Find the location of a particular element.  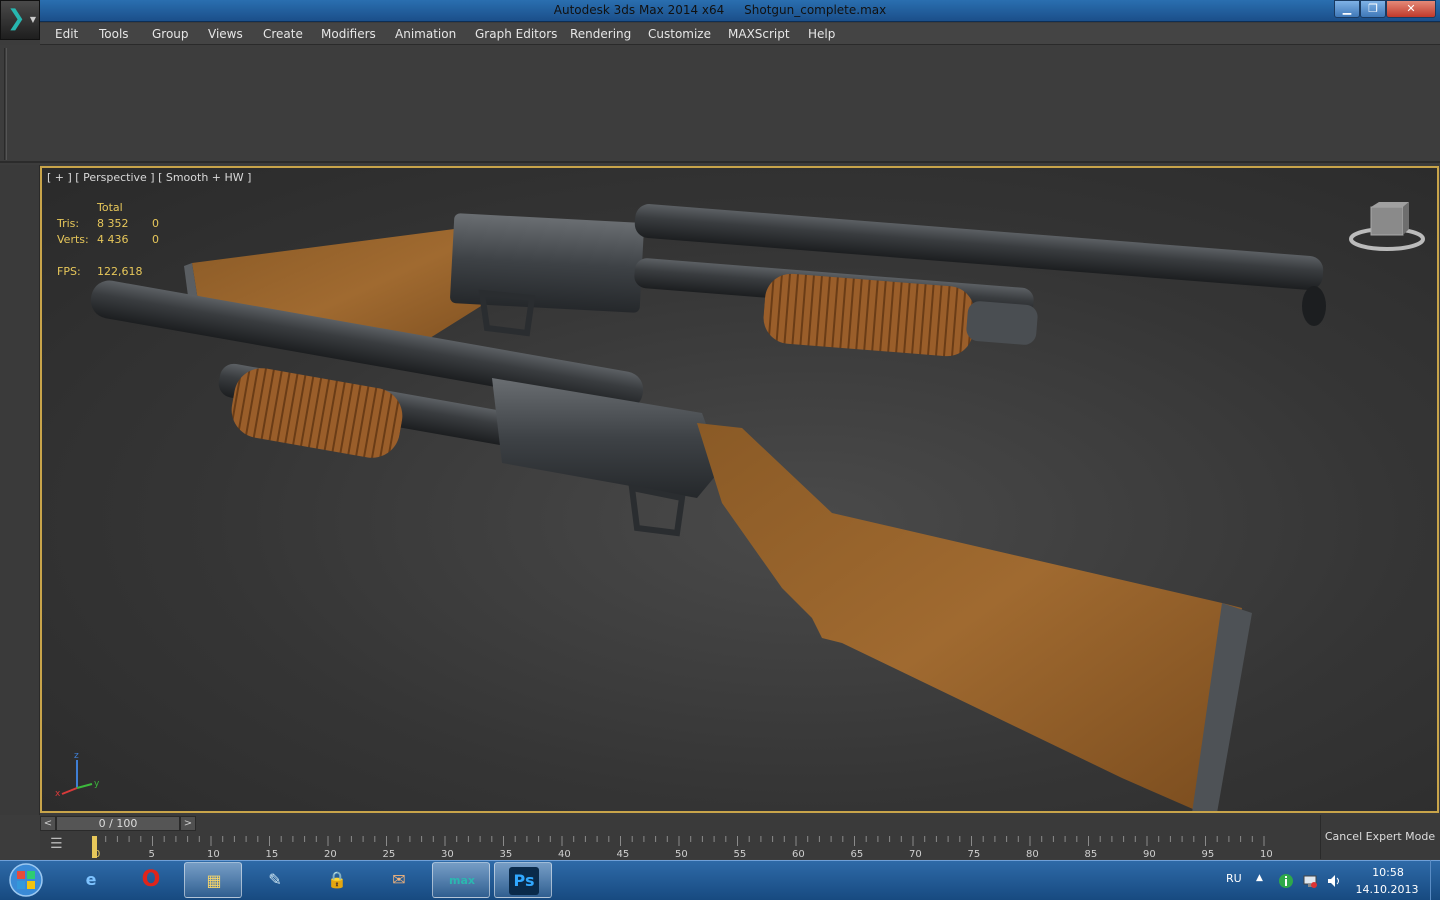

taskbar-opera-button: O is located at coordinates (151, 880).